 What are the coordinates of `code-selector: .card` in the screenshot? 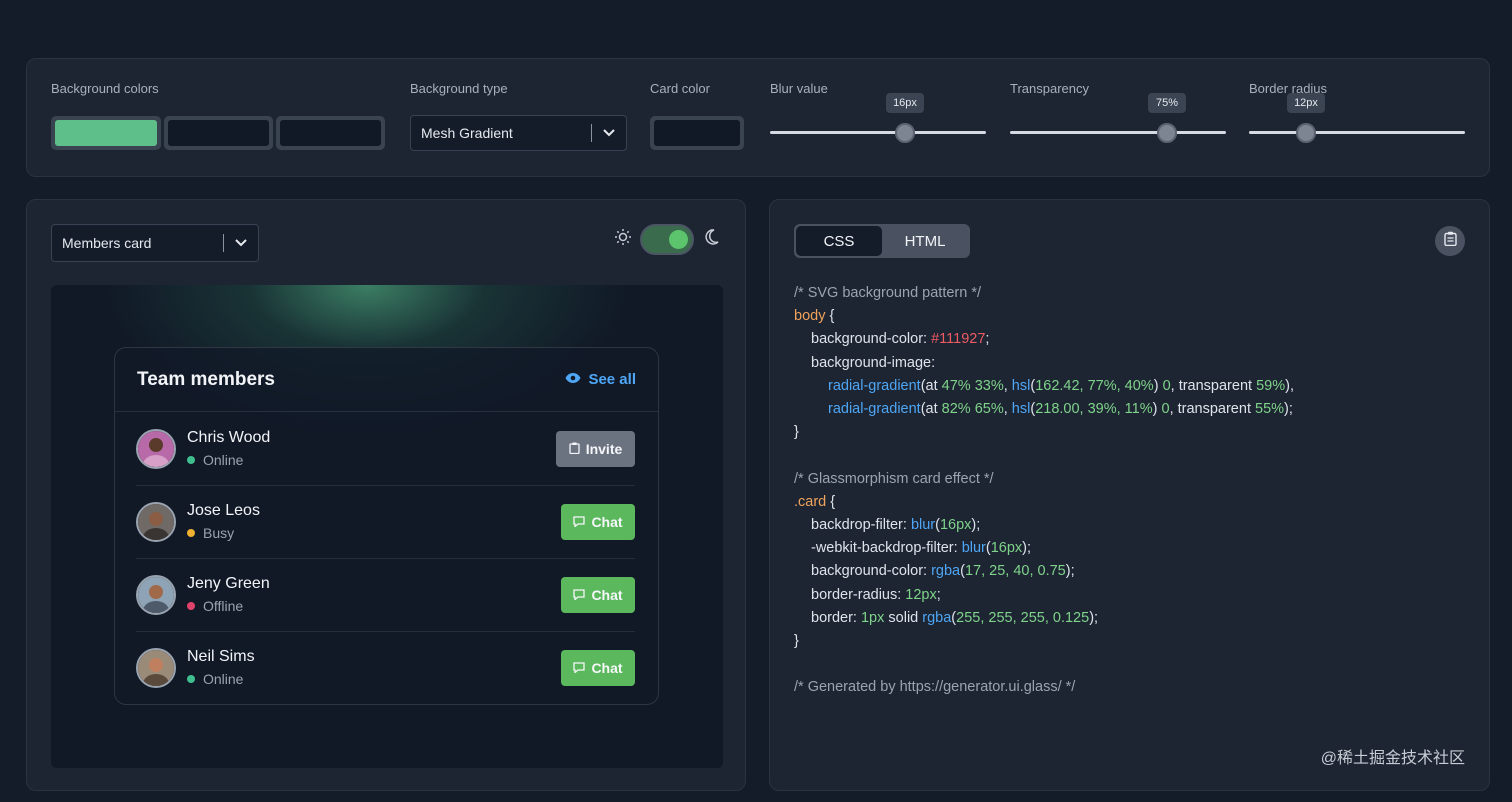 It's located at (810, 501).